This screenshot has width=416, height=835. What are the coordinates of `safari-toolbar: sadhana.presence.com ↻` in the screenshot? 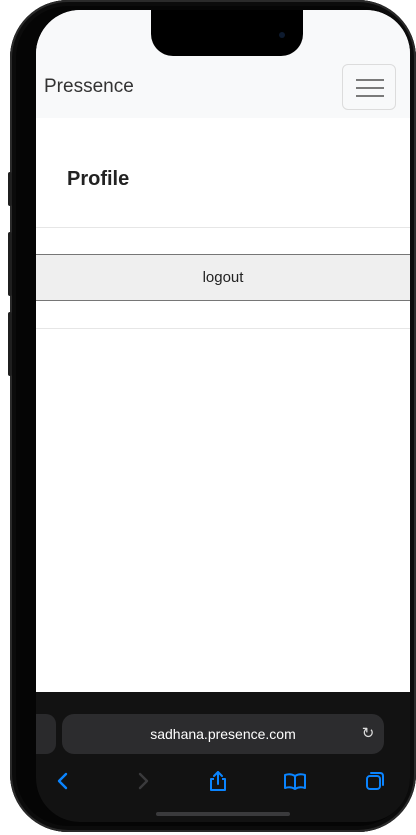 It's located at (223, 757).